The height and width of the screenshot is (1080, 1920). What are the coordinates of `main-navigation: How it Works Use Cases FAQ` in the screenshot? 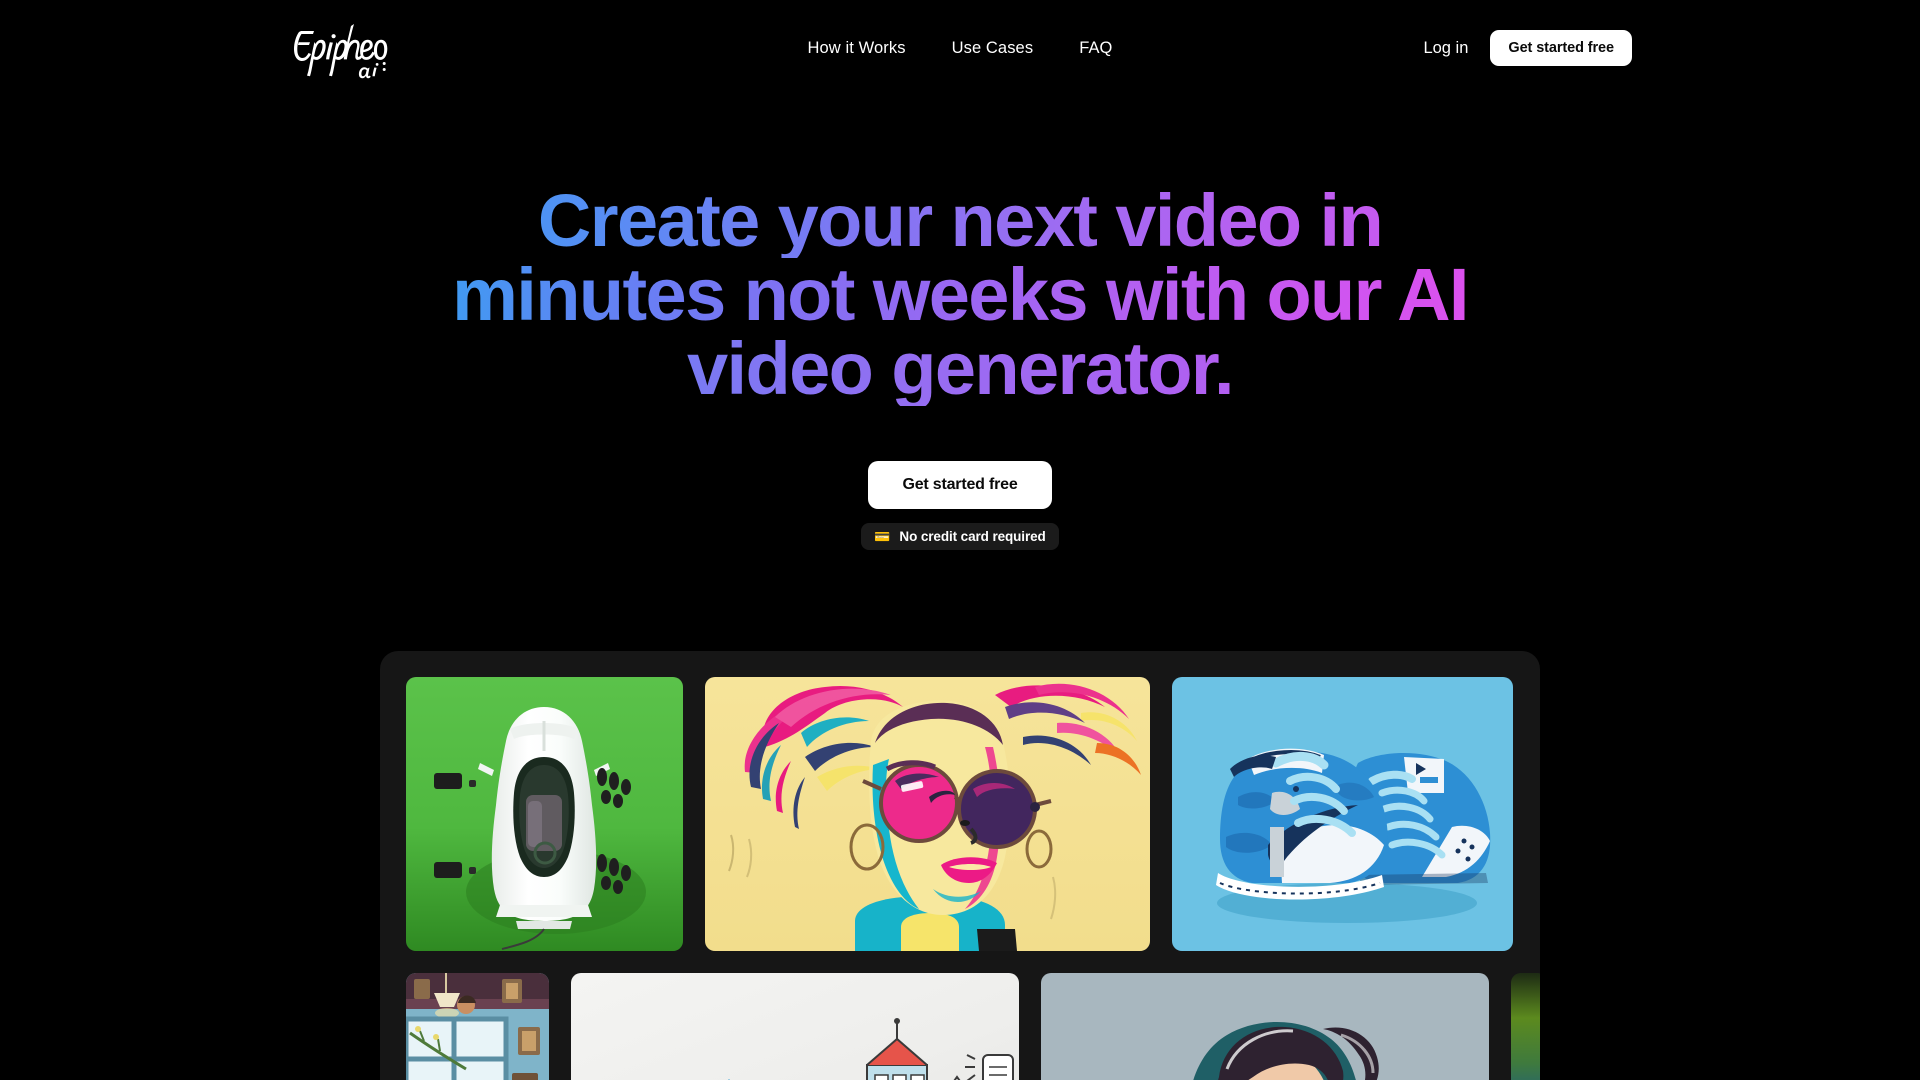 It's located at (960, 48).